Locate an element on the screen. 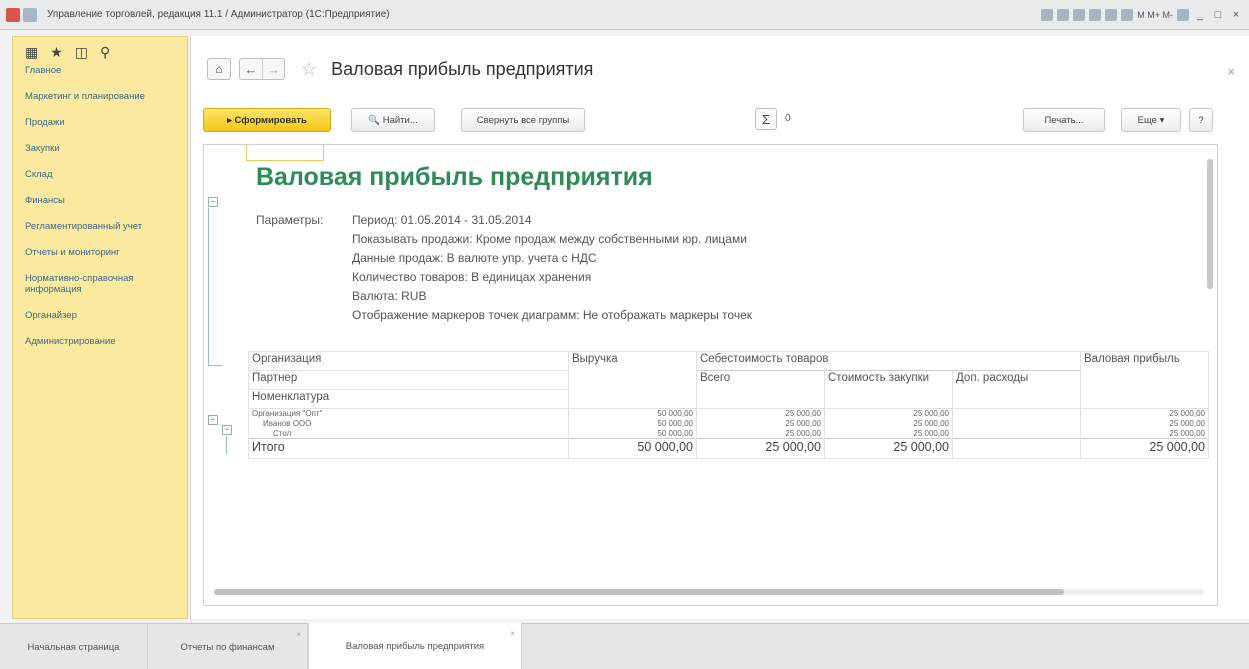 This screenshot has width=1249, height=669. settings-icon is located at coordinates (1183, 14).